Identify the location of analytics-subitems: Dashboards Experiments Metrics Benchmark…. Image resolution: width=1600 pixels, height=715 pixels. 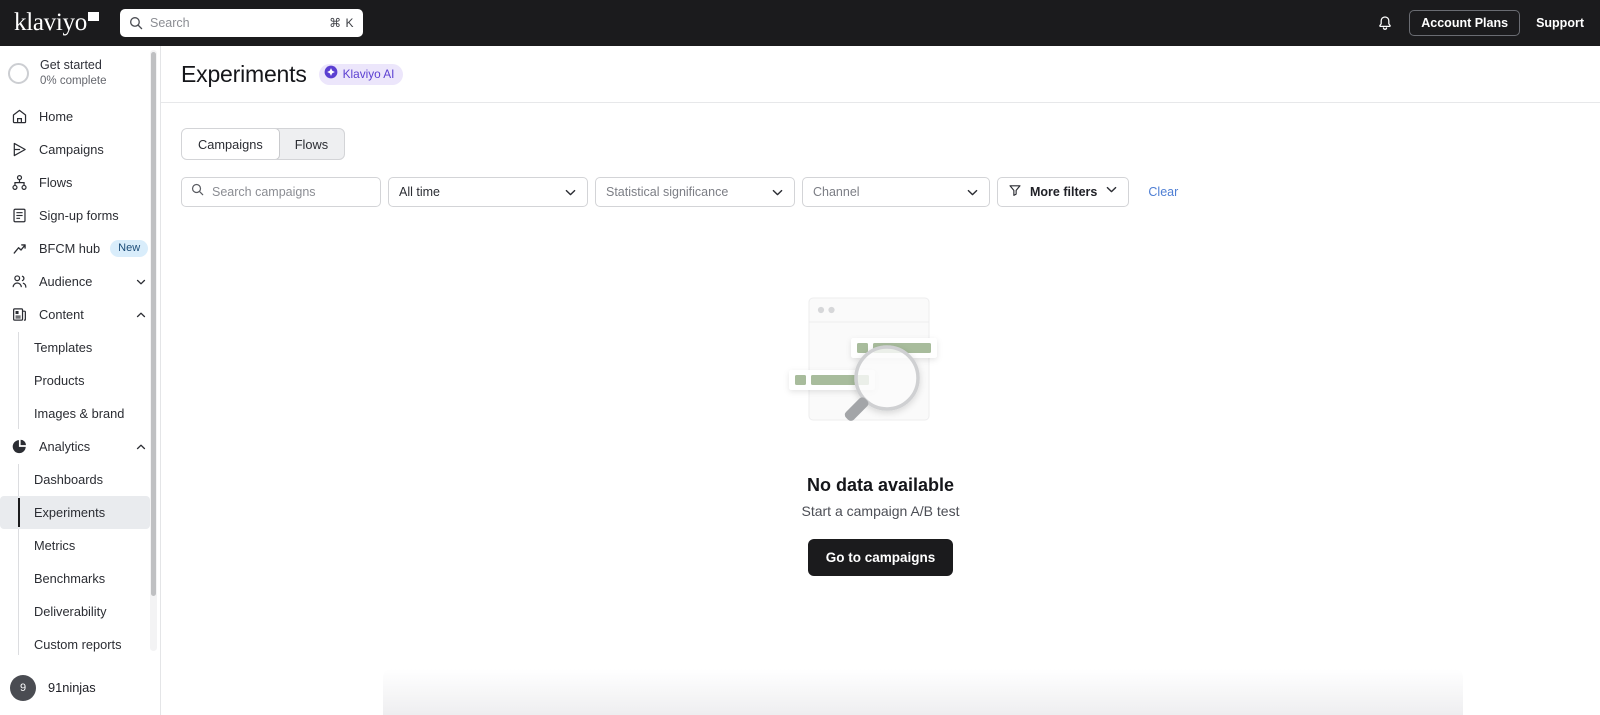
(80, 559).